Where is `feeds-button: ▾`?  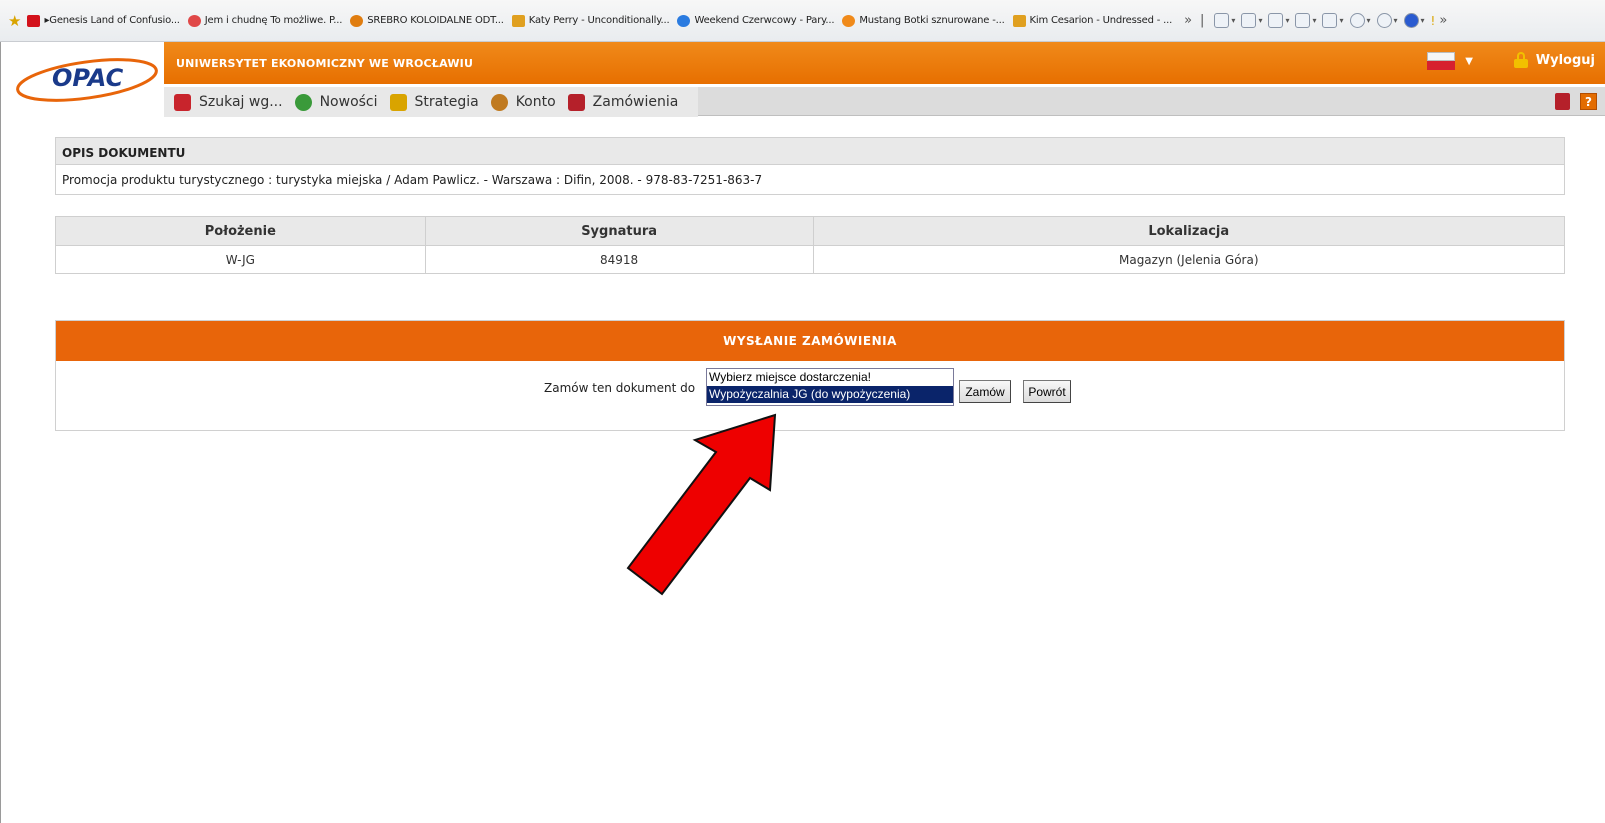 feeds-button: ▾ is located at coordinates (1251, 20).